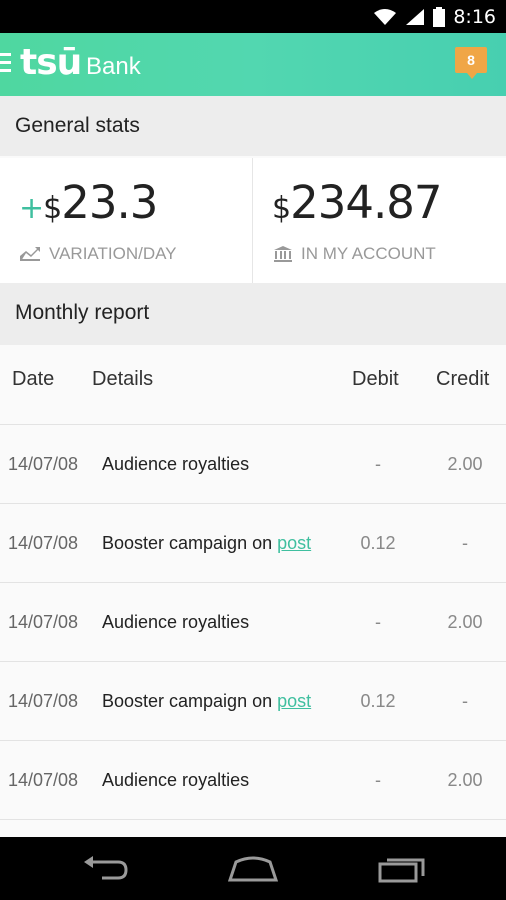  I want to click on variation-currency: $, so click(52, 208).